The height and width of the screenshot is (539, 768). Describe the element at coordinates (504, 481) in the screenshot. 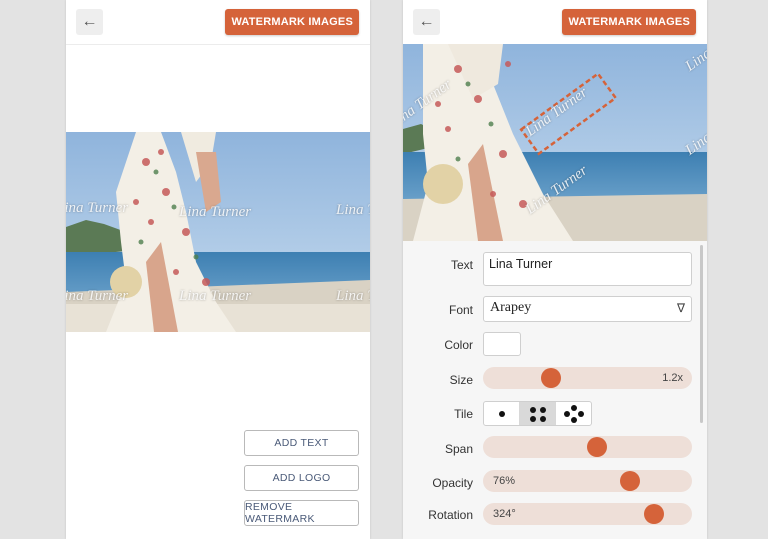

I see `opacity-value: 76%` at that location.